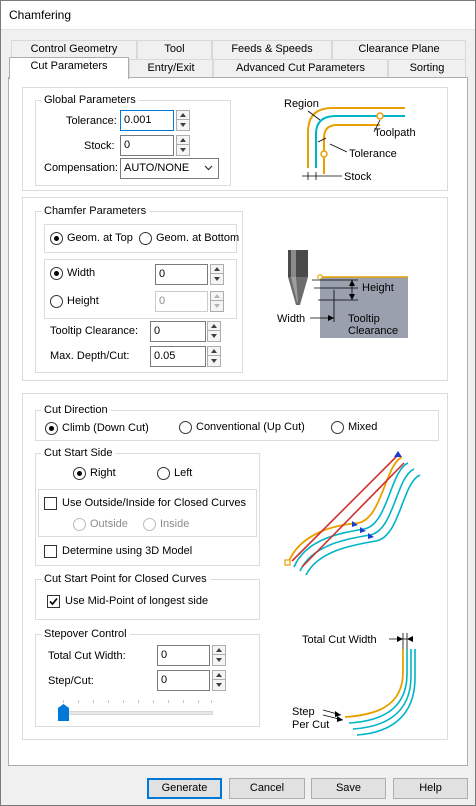 This screenshot has height=806, width=476. I want to click on help-button: Help, so click(430, 788).